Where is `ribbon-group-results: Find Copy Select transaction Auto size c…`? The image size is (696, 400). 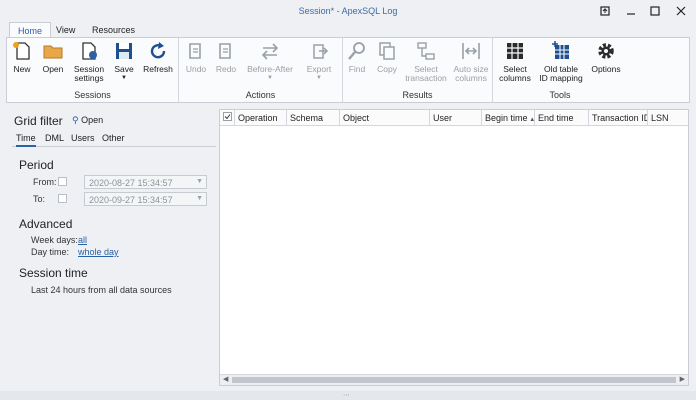
ribbon-group-results: Find Copy Select transaction Auto size c… is located at coordinates (418, 70).